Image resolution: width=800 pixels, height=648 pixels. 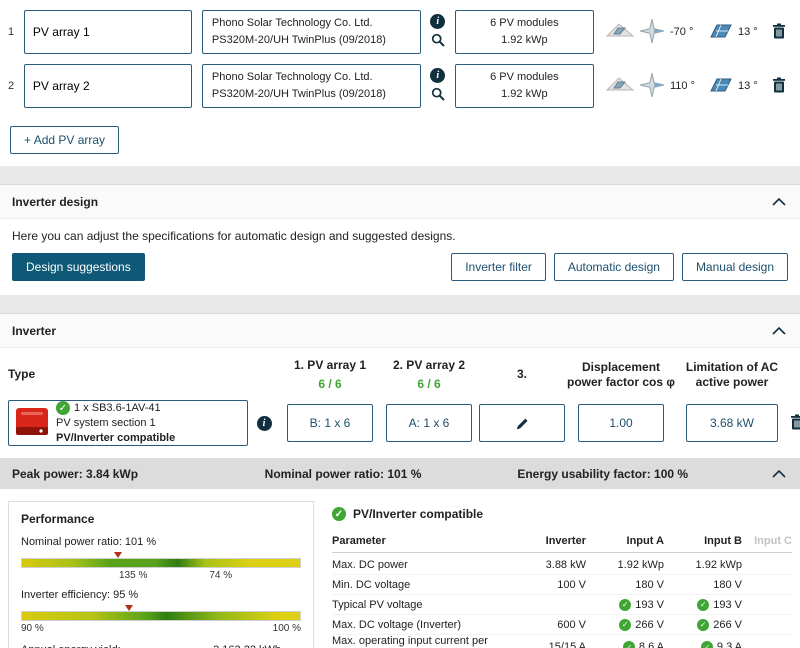 What do you see at coordinates (34, 330) in the screenshot?
I see `section-title: Inverter` at bounding box center [34, 330].